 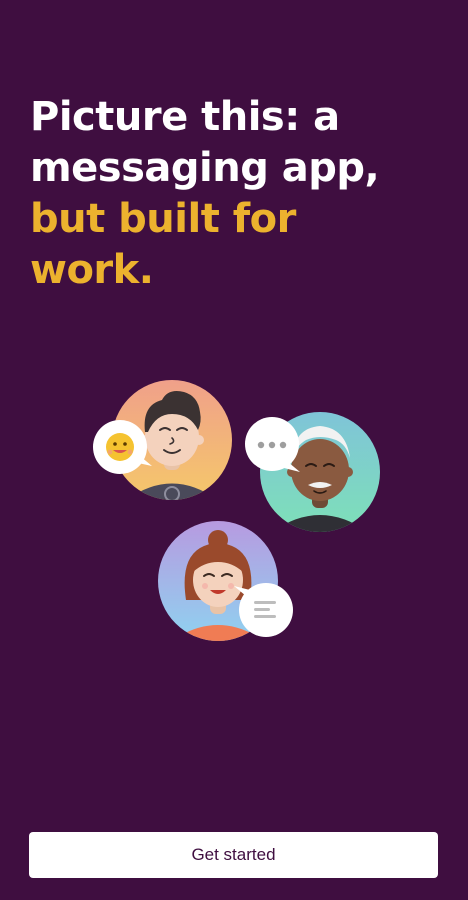 What do you see at coordinates (205, 168) in the screenshot?
I see `headline-line-2: messaging app,` at bounding box center [205, 168].